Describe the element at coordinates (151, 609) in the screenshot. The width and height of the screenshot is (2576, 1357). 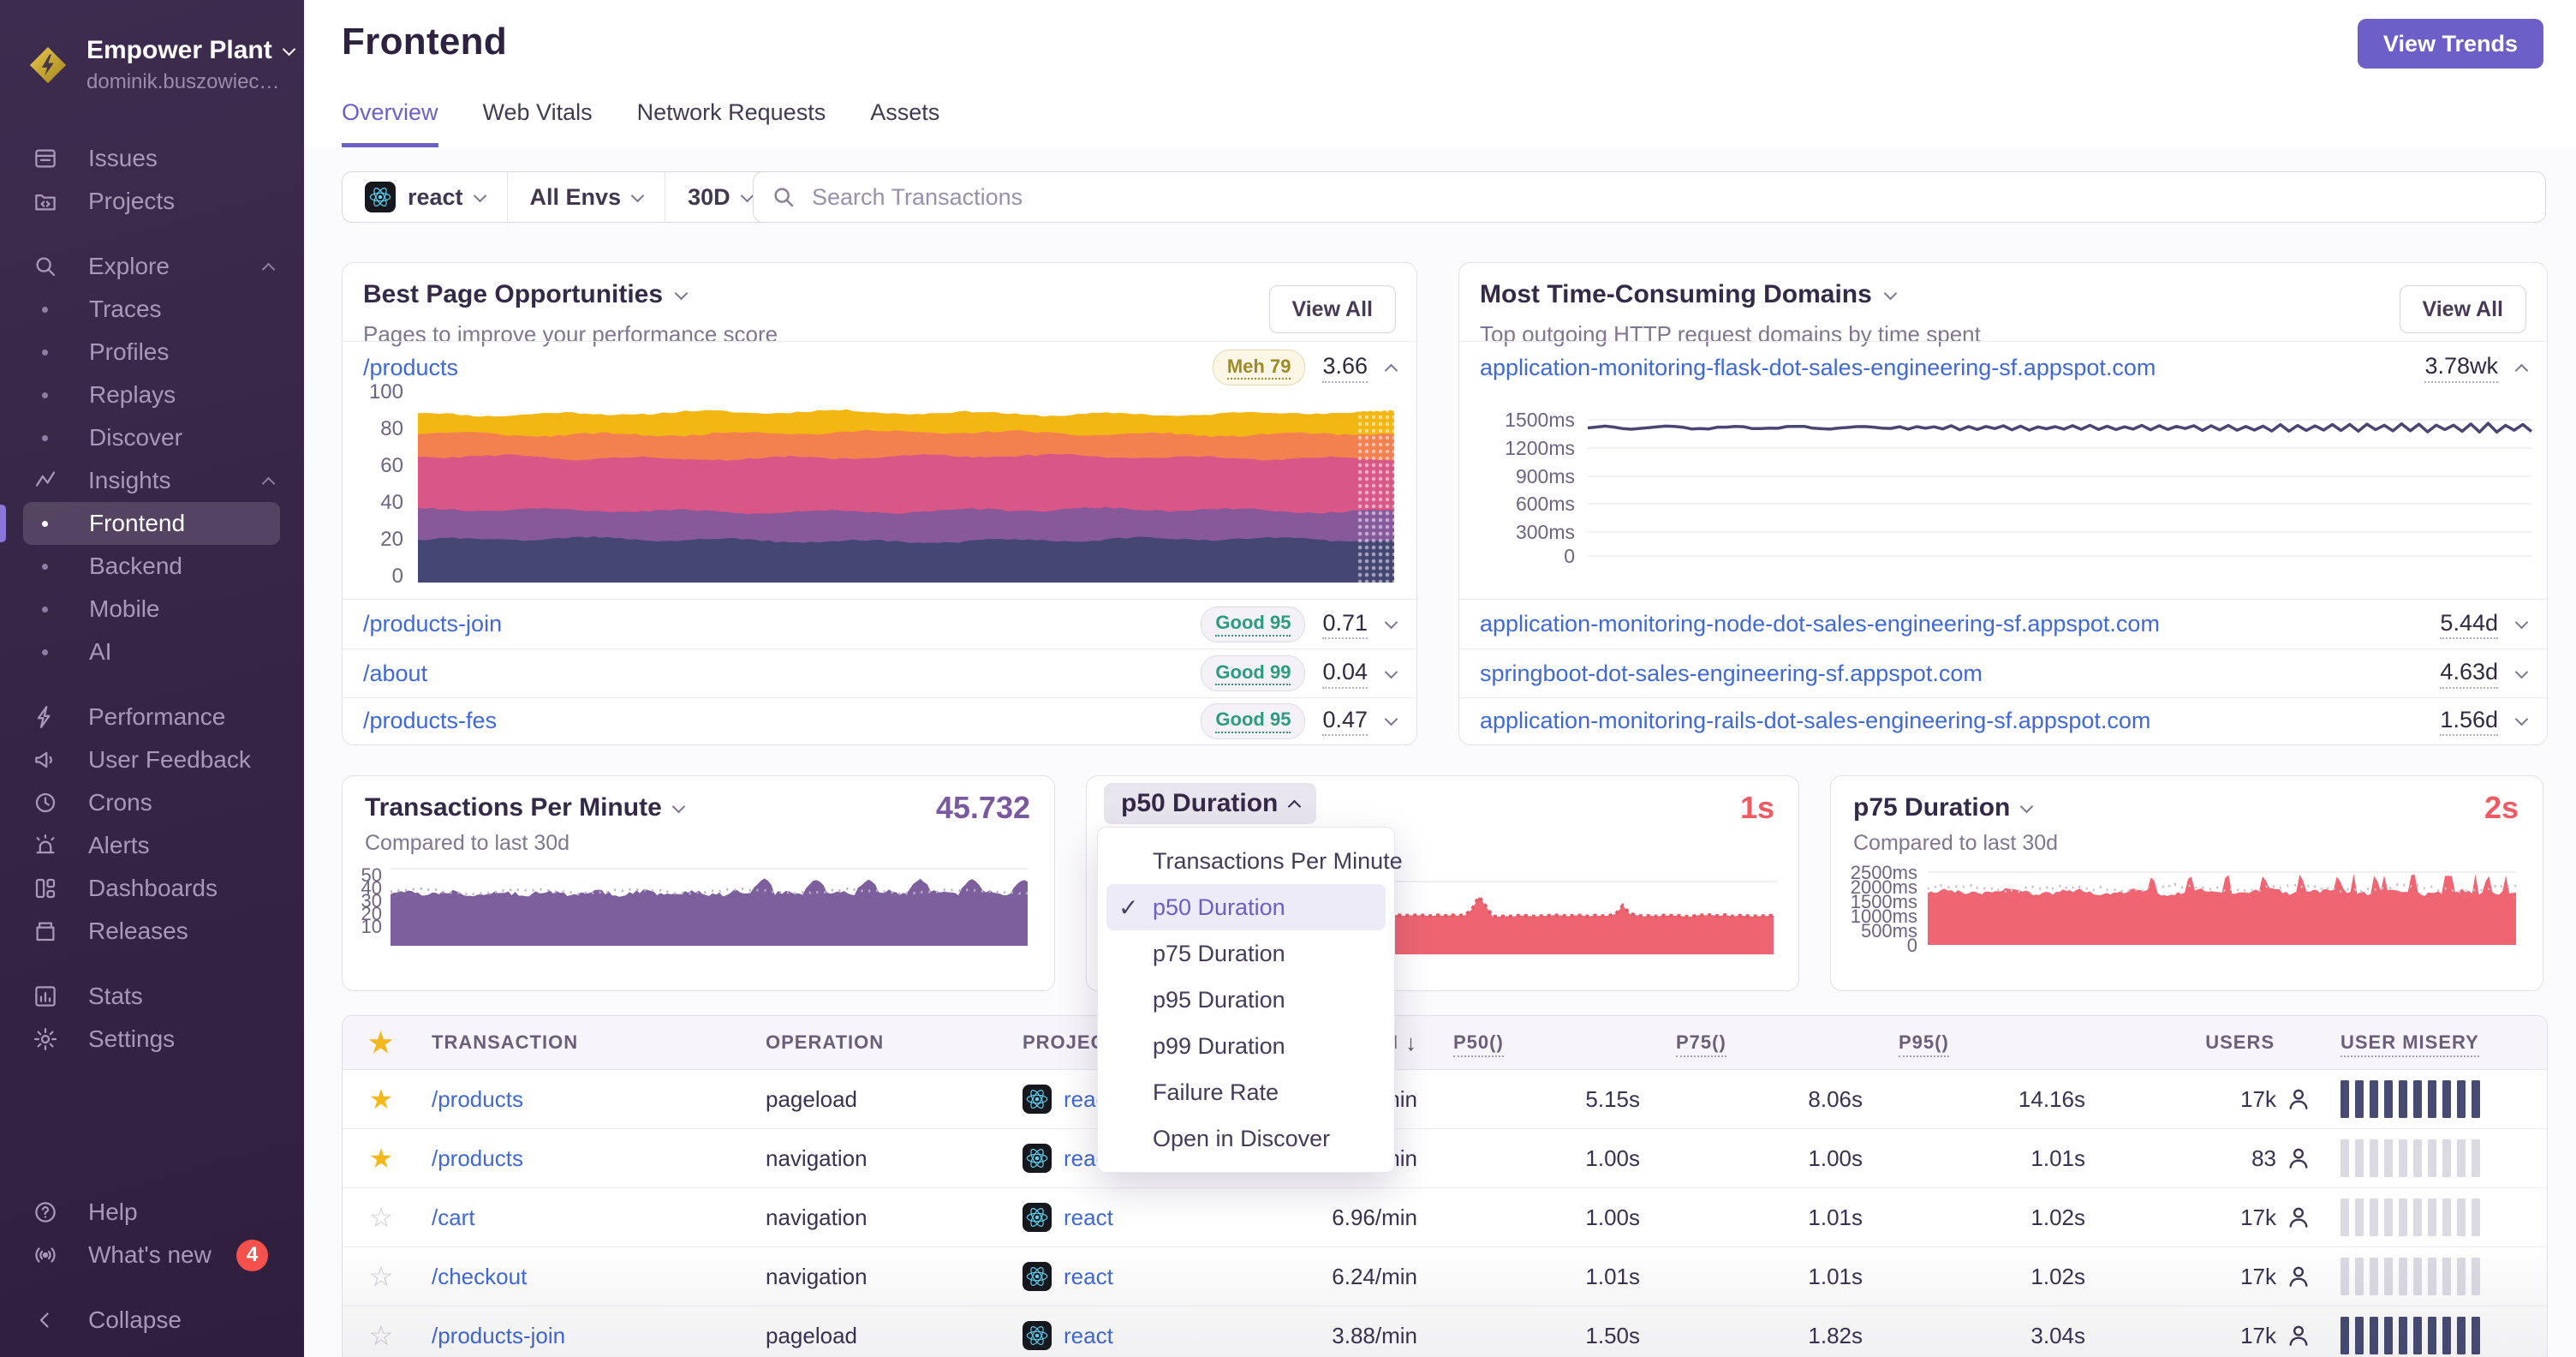
I see `sidebar-item-mobile: Mobile` at that location.